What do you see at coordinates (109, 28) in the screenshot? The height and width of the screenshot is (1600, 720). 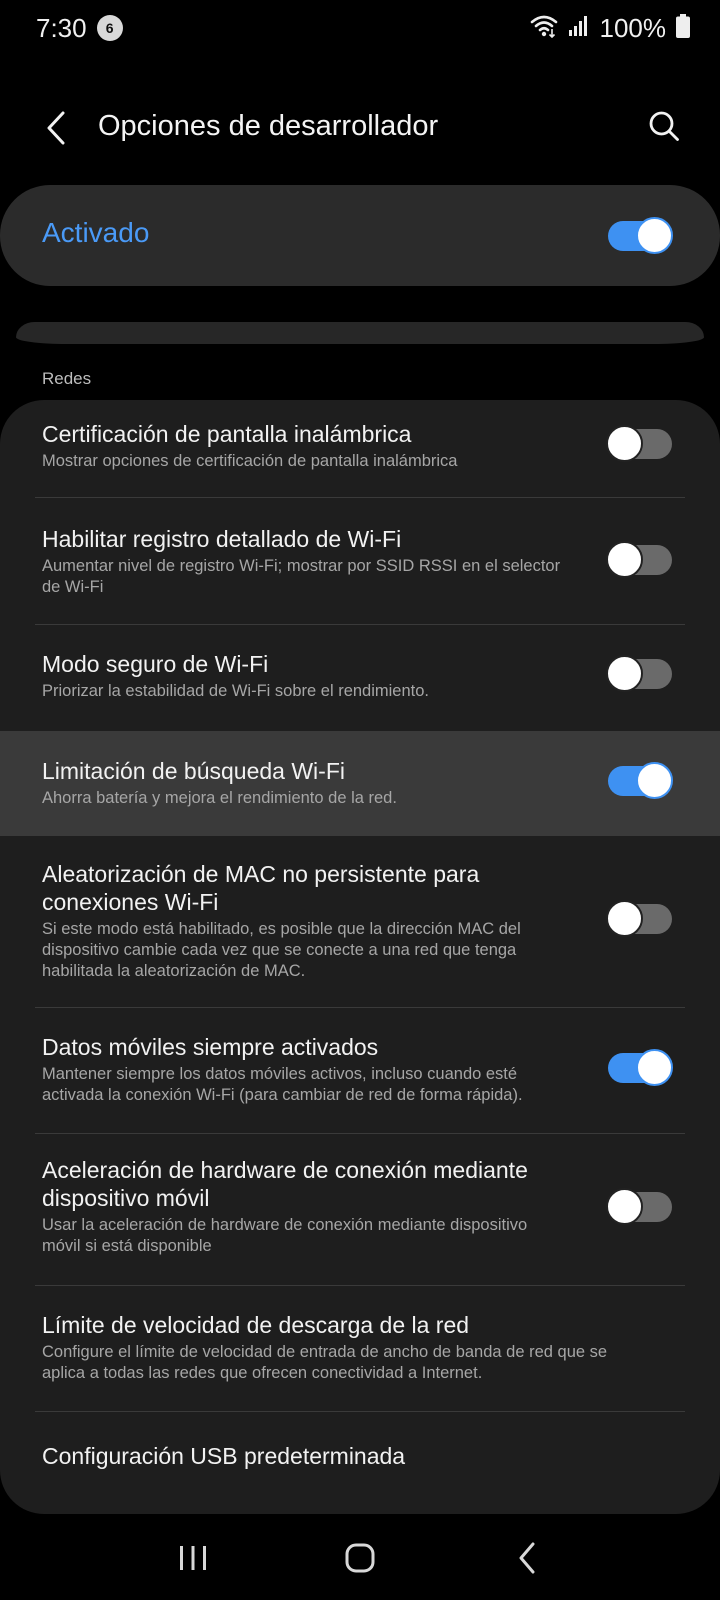 I see `notification-count-badge: 6` at bounding box center [109, 28].